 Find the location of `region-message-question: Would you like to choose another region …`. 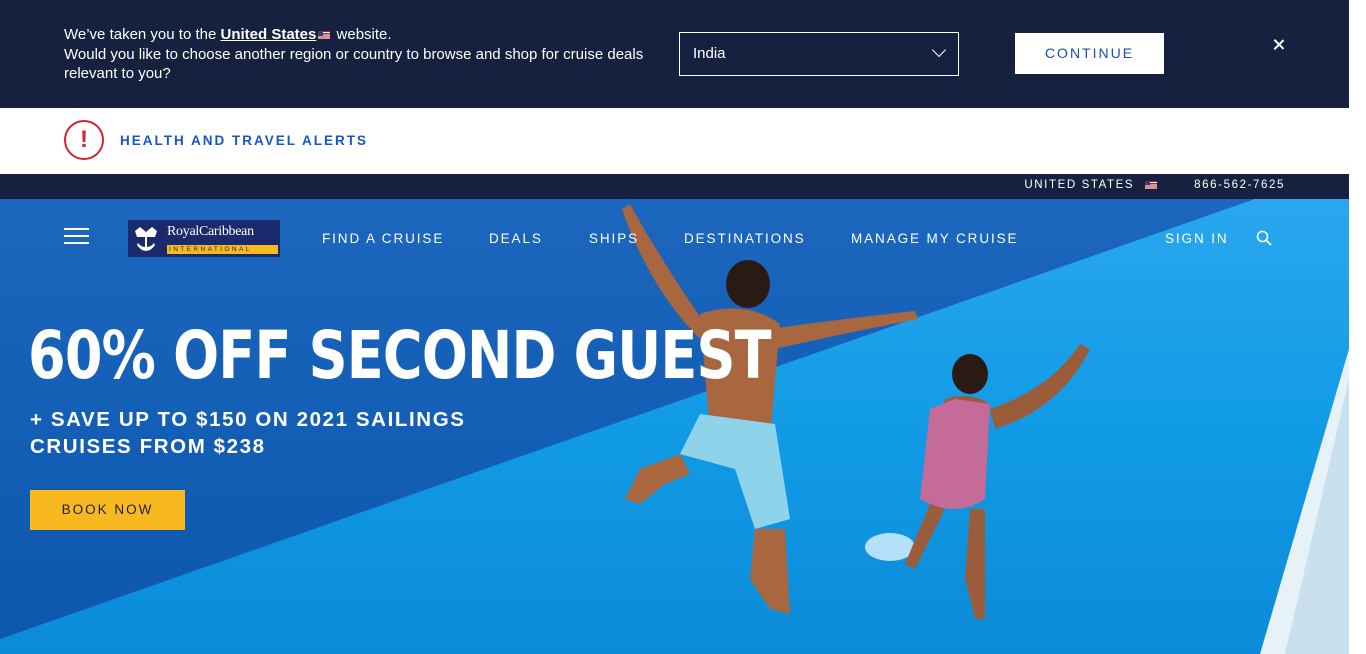

region-message-question: Would you like to choose another region … is located at coordinates (354, 64).